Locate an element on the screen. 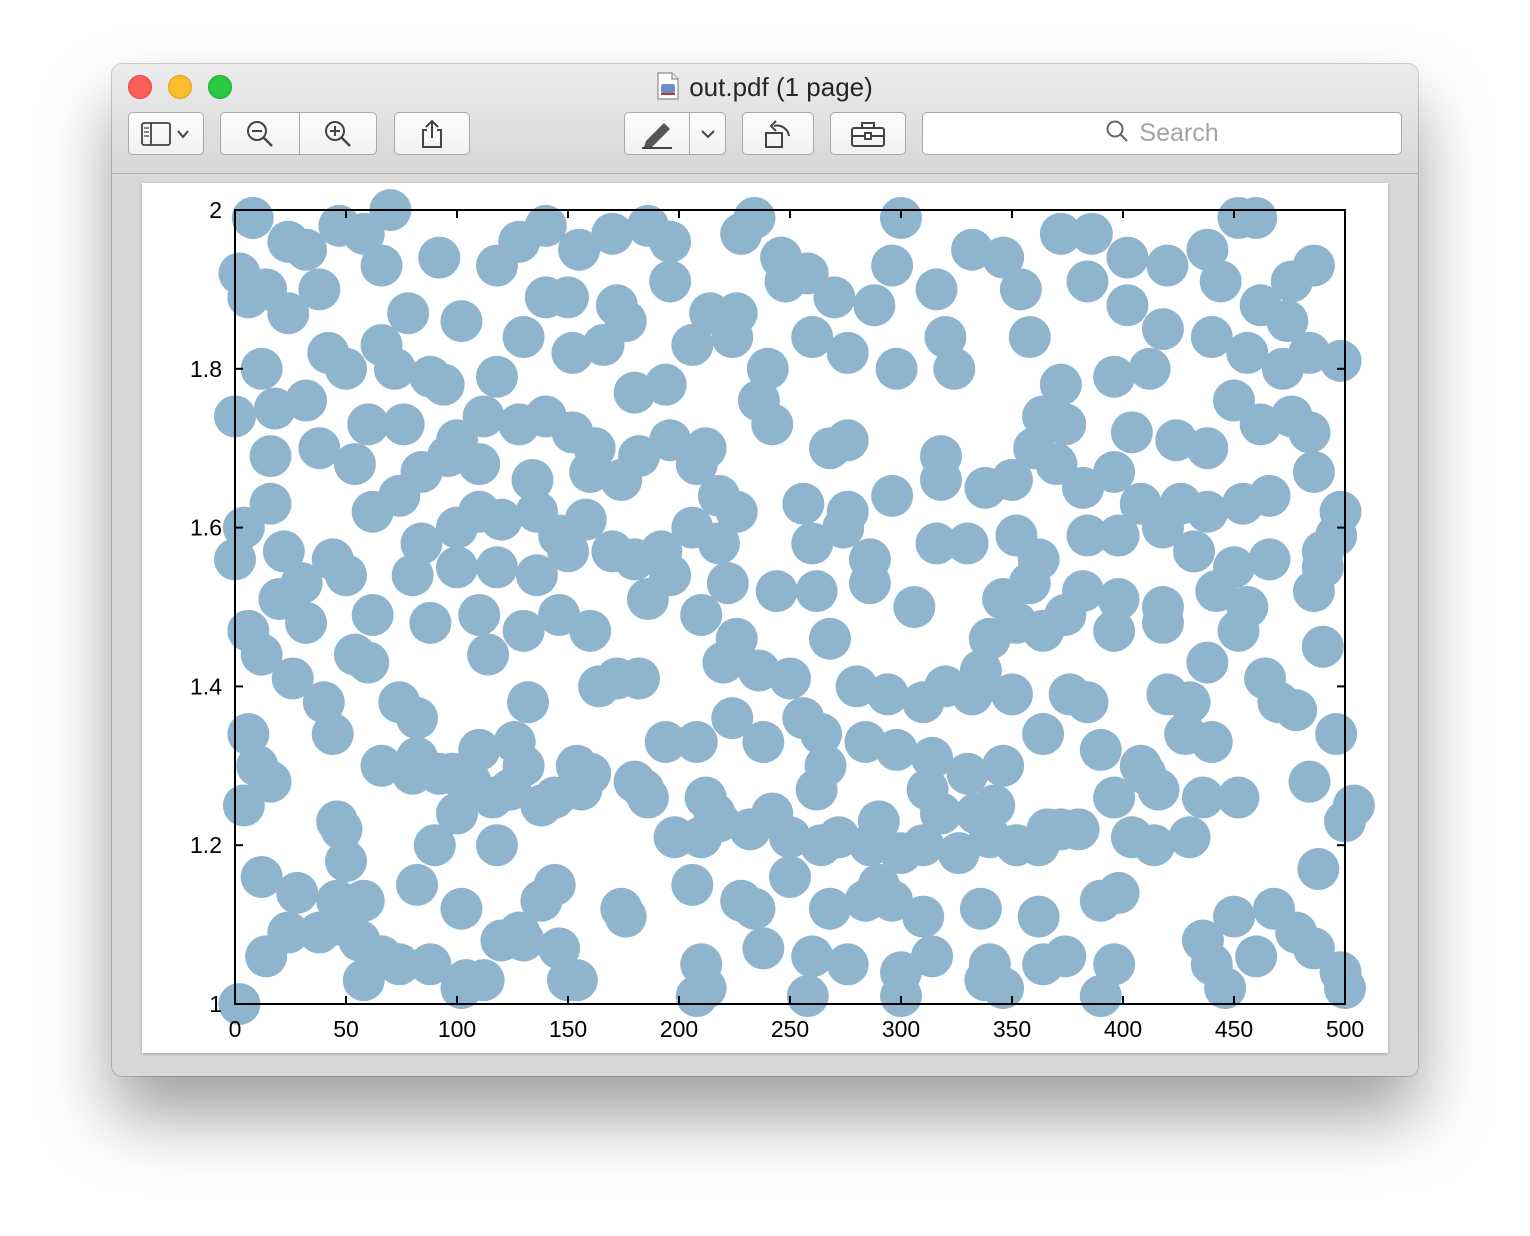 The width and height of the screenshot is (1530, 1236). x-tick-label: 400 is located at coordinates (1123, 1029).